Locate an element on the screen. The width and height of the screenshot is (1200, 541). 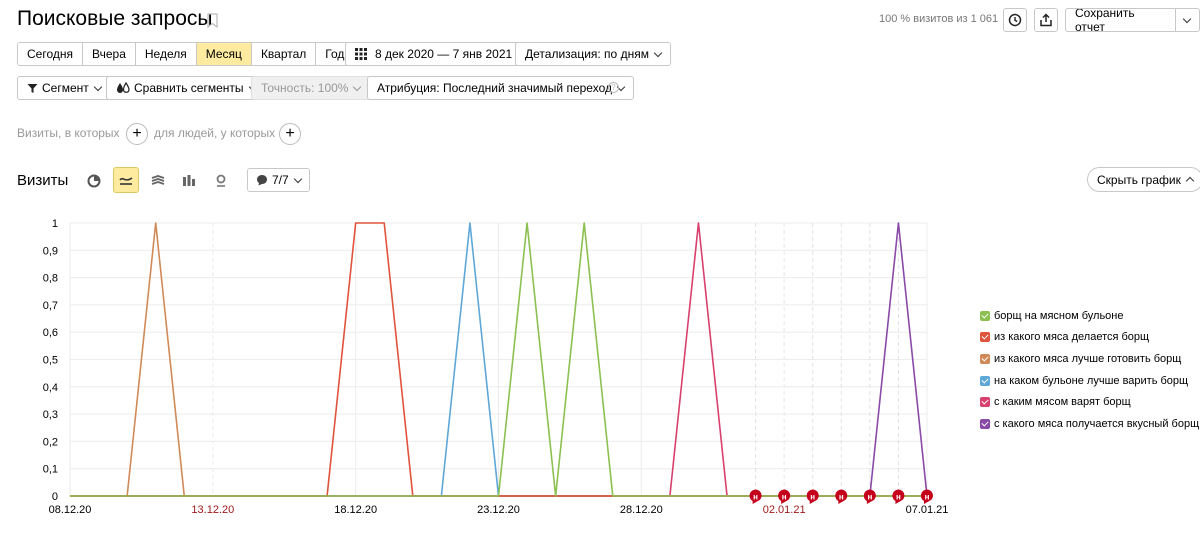
y-tick-label: 0,4 is located at coordinates (50, 388).